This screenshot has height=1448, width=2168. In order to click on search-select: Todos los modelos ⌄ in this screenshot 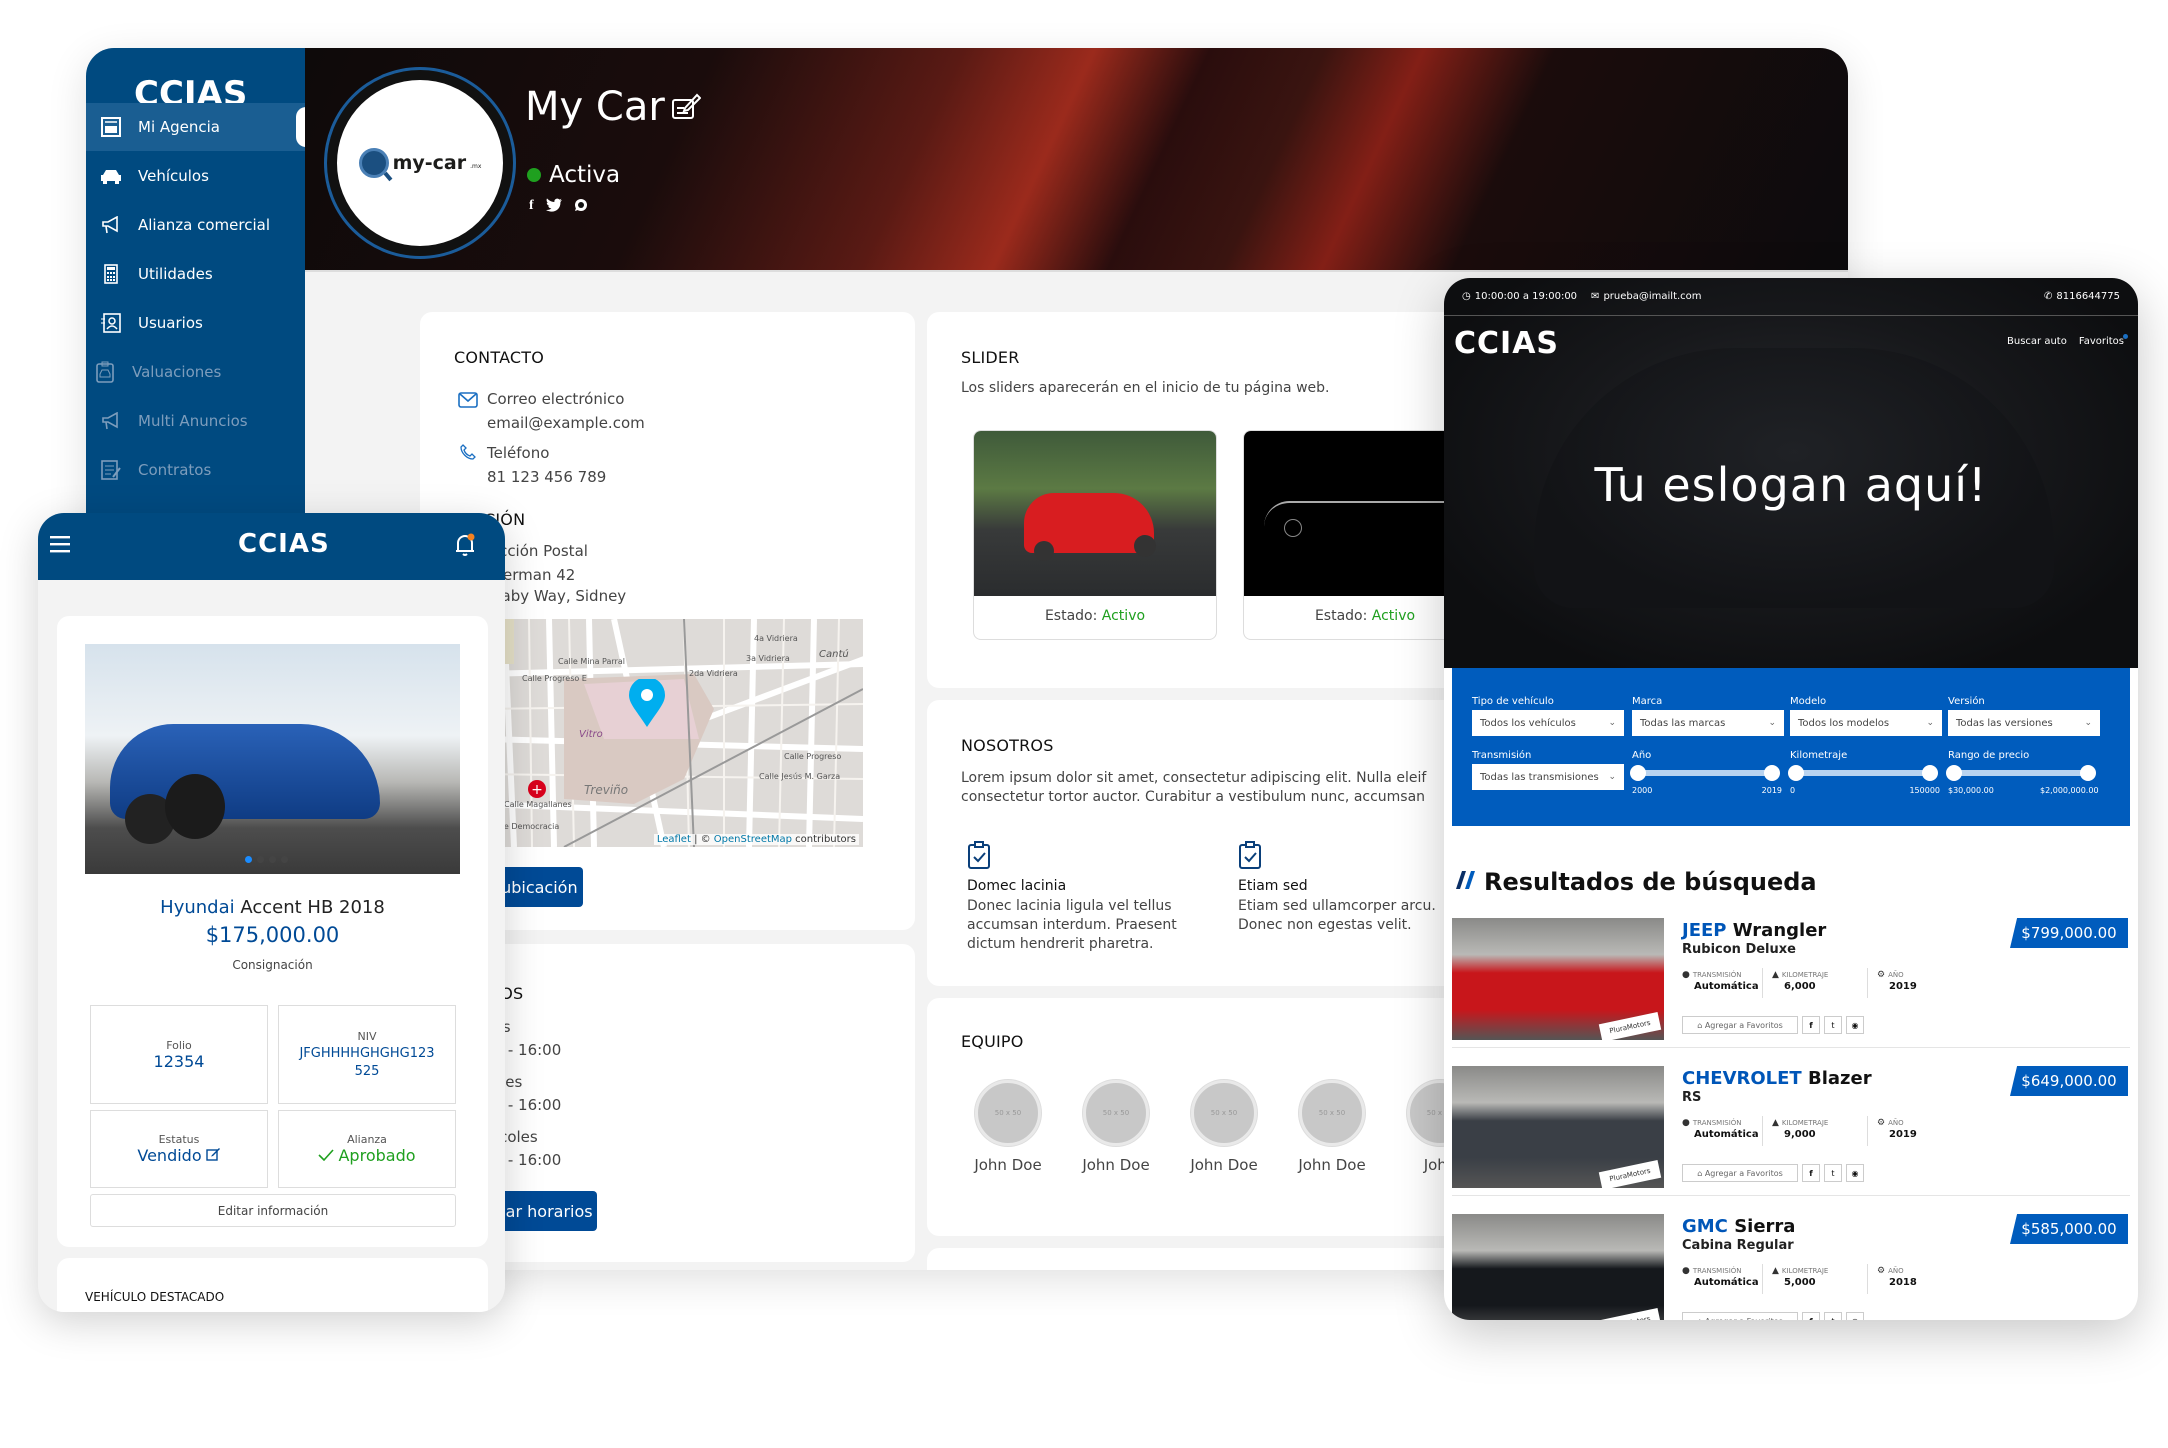, I will do `click(1866, 723)`.